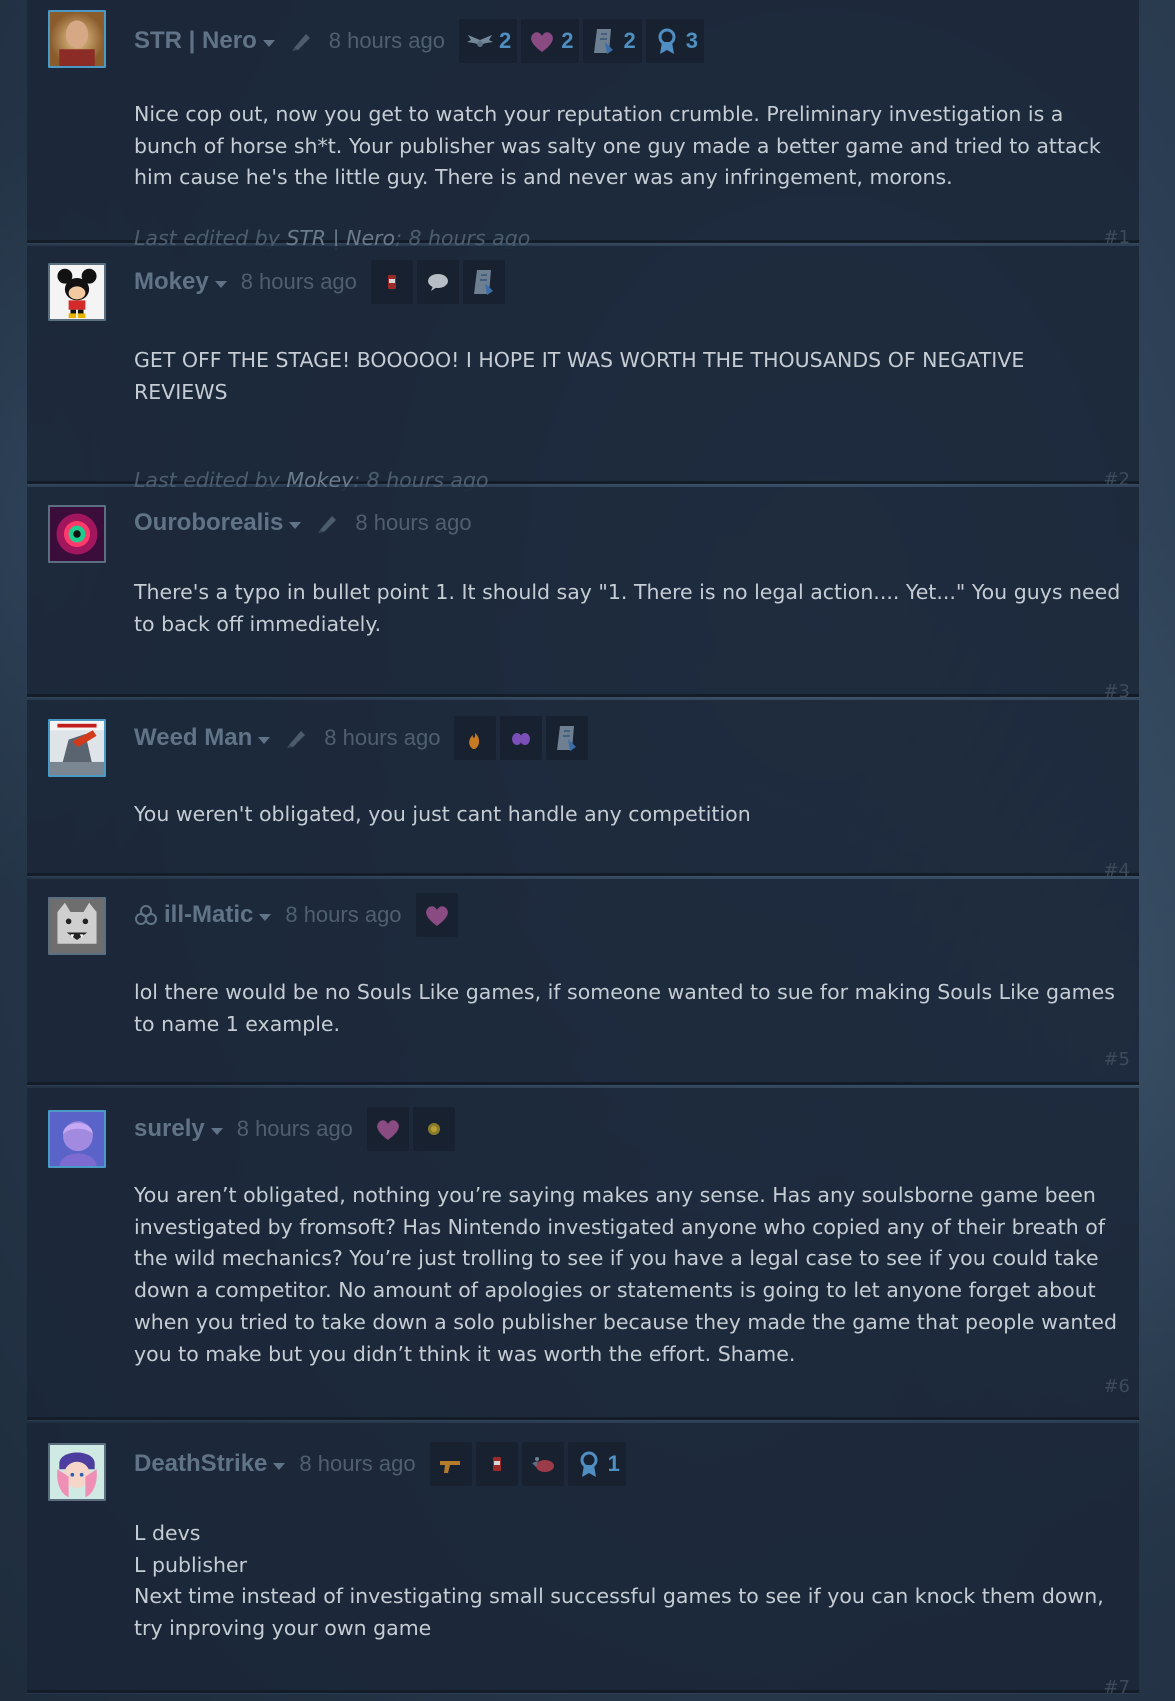 The height and width of the screenshot is (1701, 1175). Describe the element at coordinates (1116, 237) in the screenshot. I see `post-number: #1` at that location.